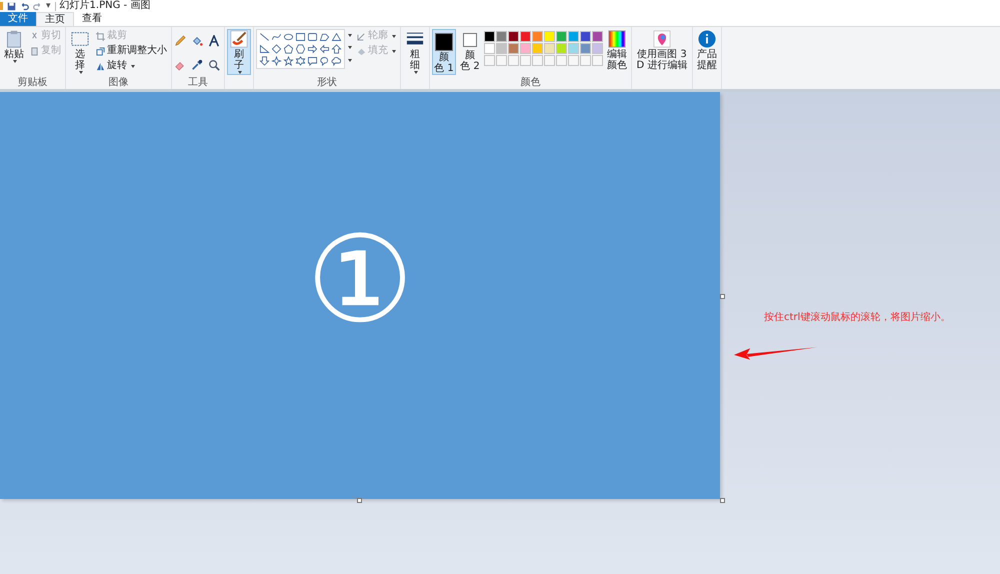 Image resolution: width=1000 pixels, height=574 pixels. I want to click on annotation-text: 按住ctrl键滚动鼠标的滚轮，将图片缩小。, so click(857, 317).